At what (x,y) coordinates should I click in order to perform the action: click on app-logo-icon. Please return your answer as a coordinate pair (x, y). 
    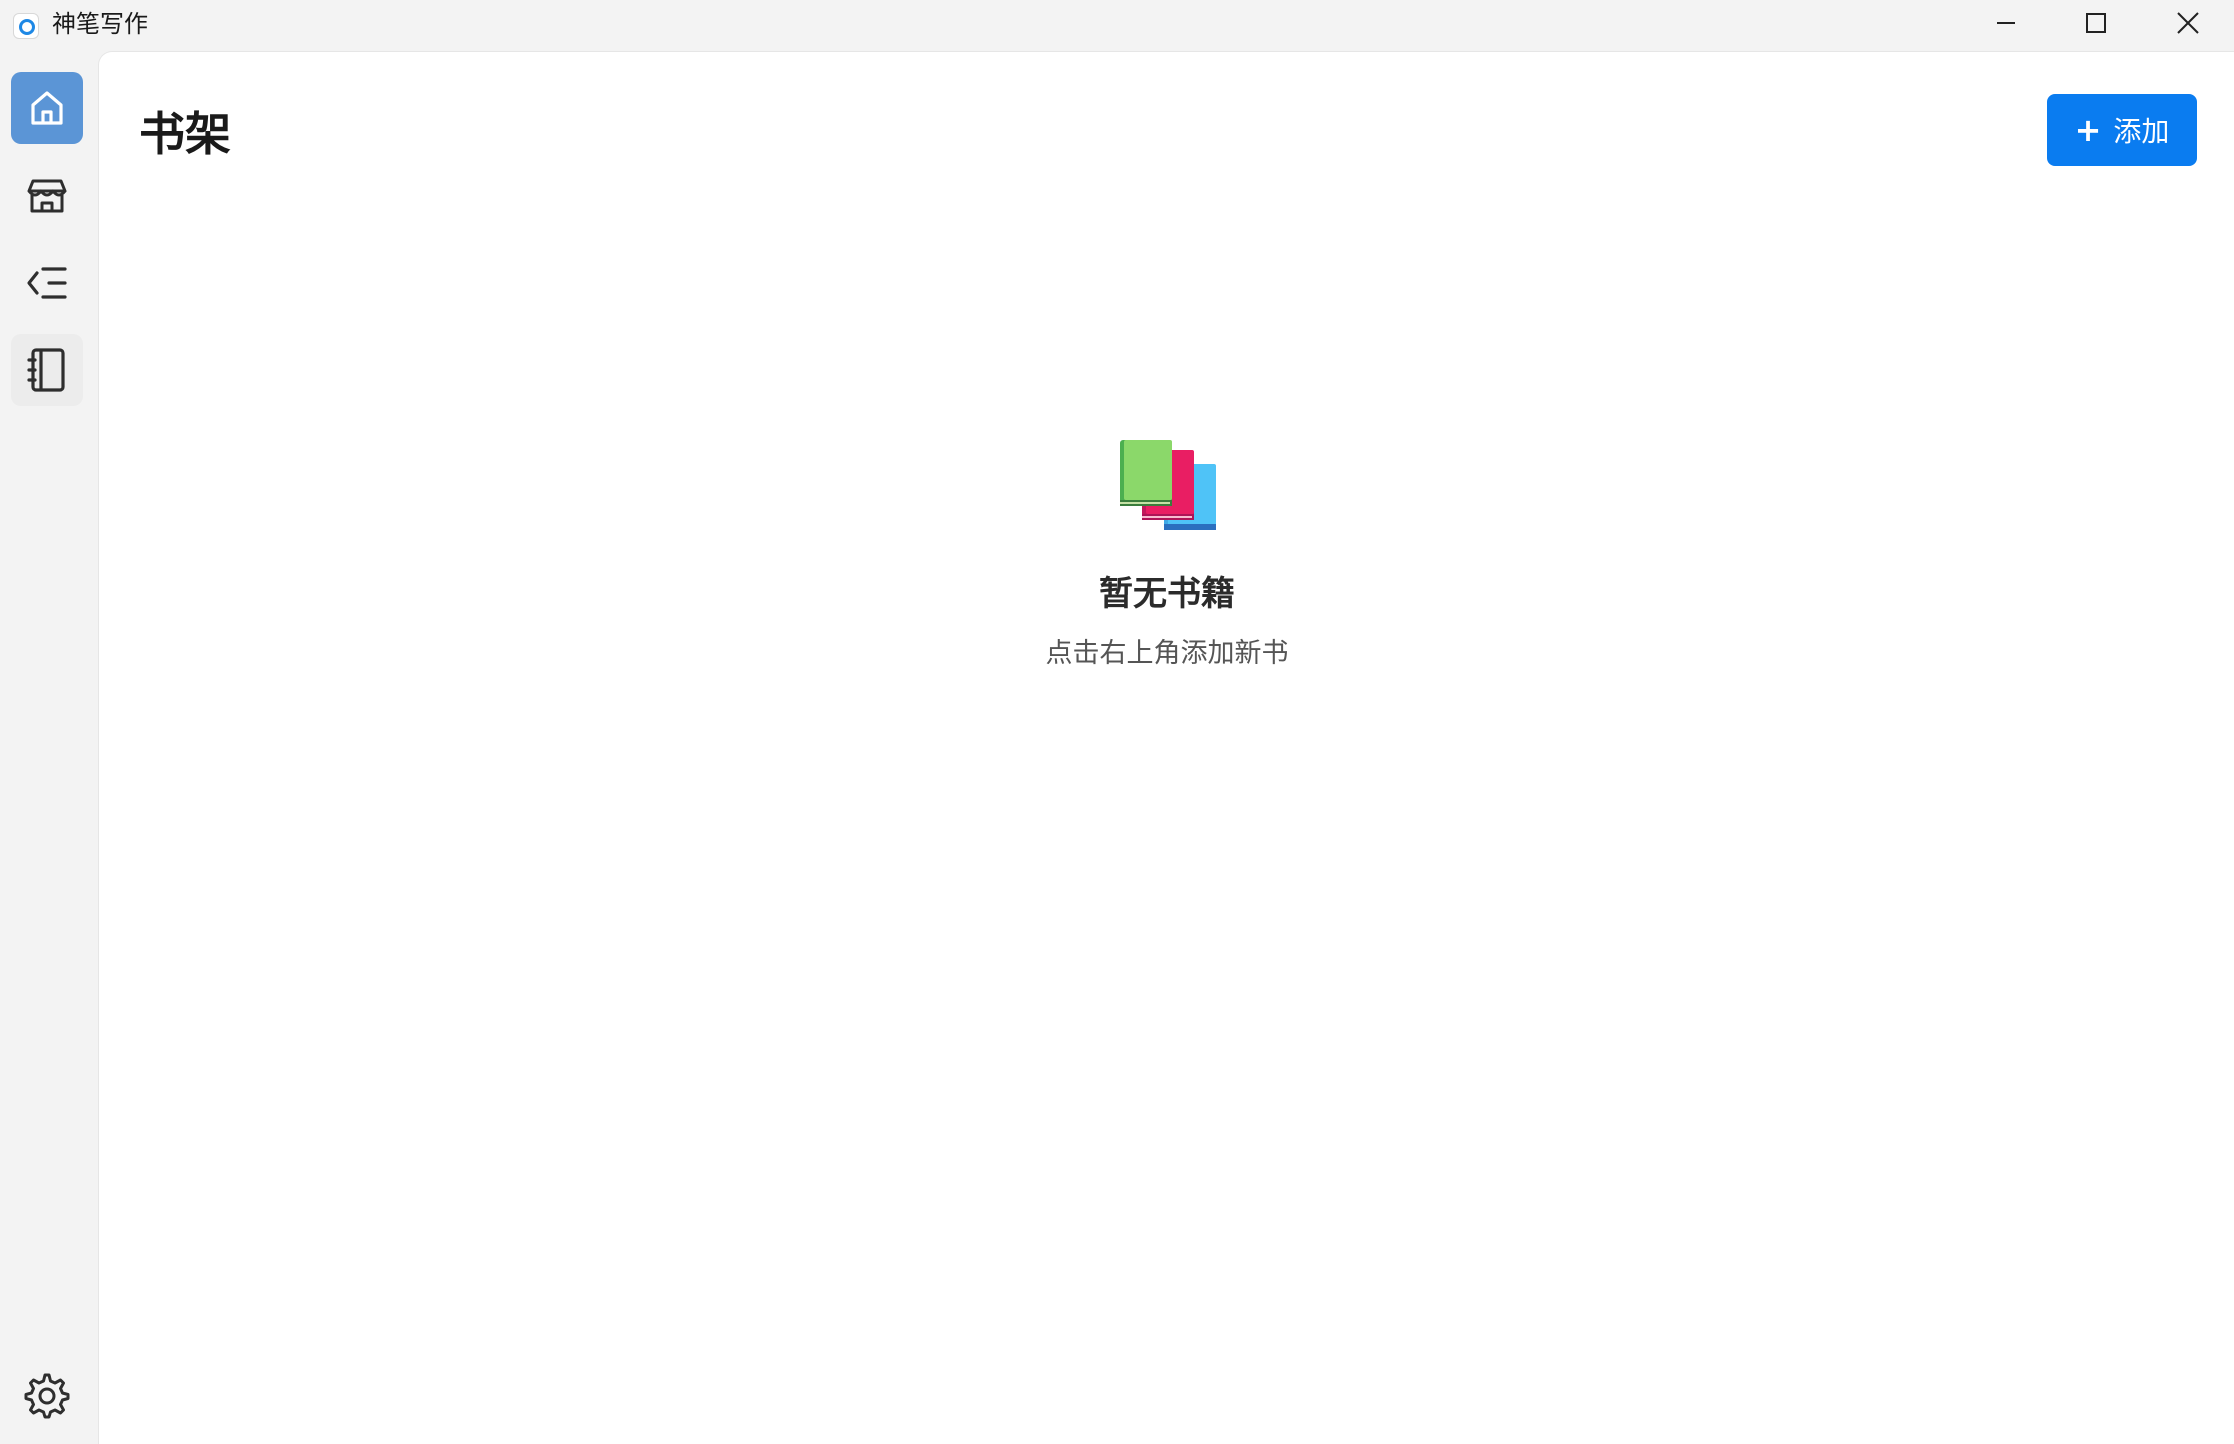
    Looking at the image, I should click on (26, 26).